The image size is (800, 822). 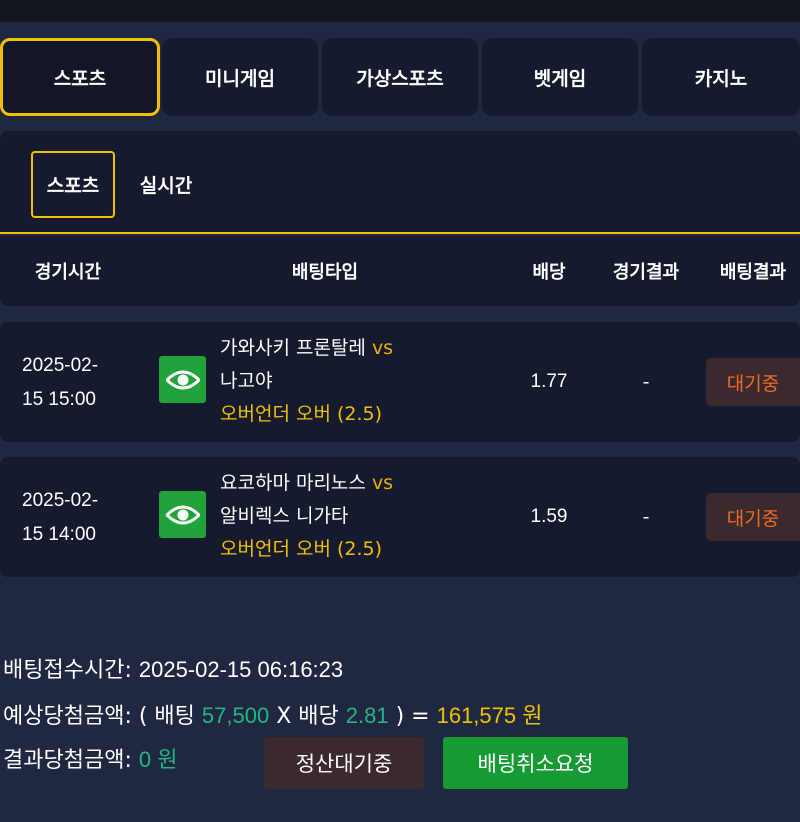 What do you see at coordinates (293, 348) in the screenshot?
I see `home-team: 가와사키 프론탈레` at bounding box center [293, 348].